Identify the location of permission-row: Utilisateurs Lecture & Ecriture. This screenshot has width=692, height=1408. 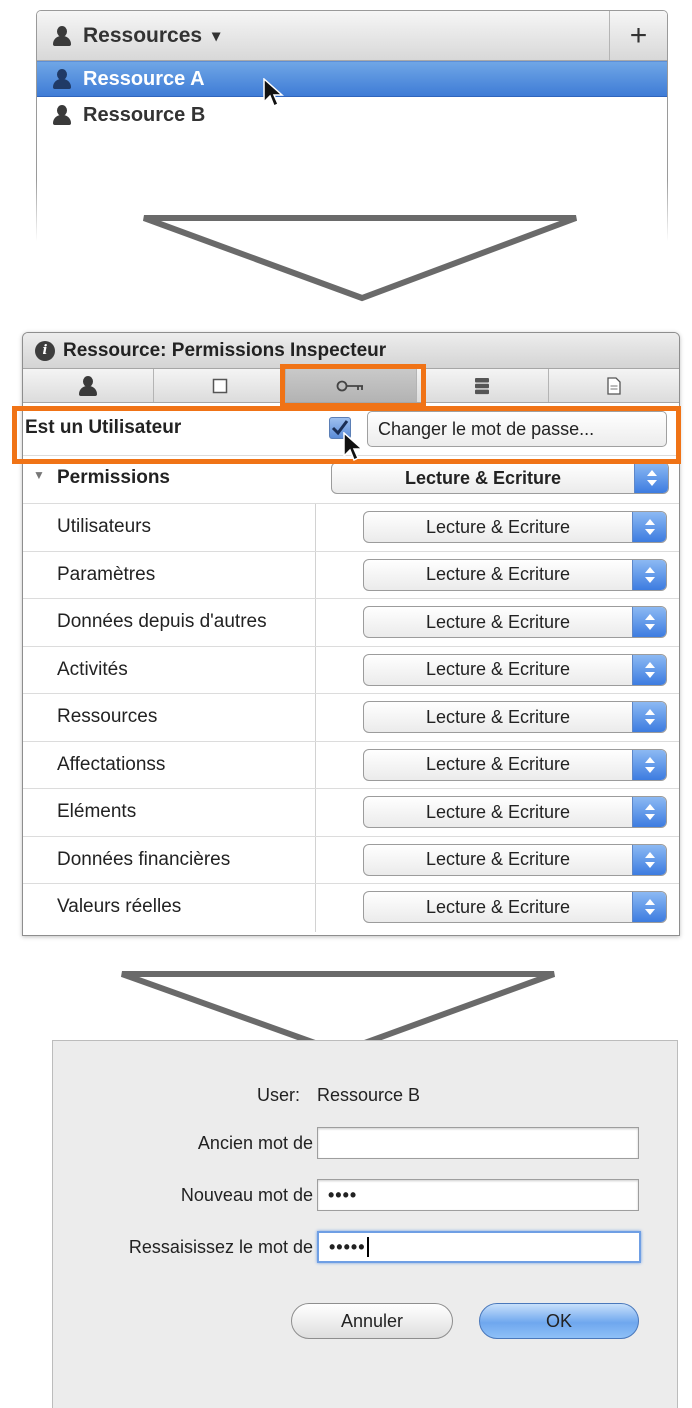
(351, 528).